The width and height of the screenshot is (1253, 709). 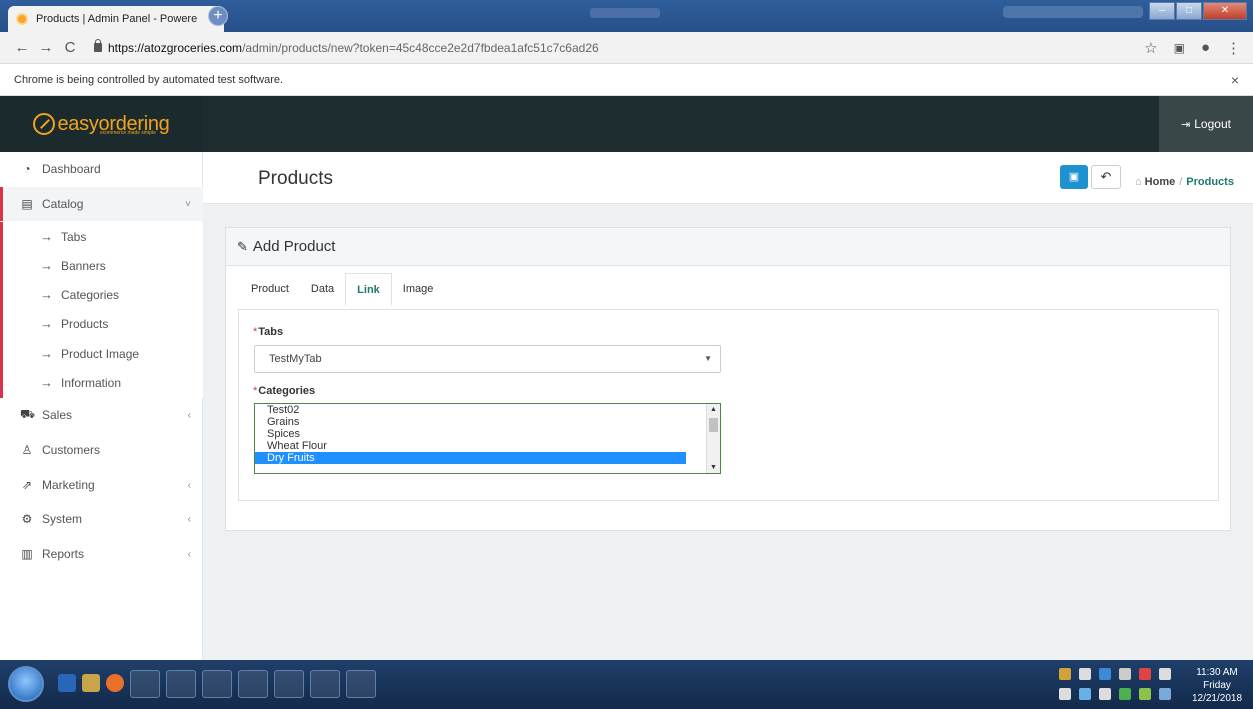 I want to click on scroll-up-icon: ▲, so click(x=713, y=409).